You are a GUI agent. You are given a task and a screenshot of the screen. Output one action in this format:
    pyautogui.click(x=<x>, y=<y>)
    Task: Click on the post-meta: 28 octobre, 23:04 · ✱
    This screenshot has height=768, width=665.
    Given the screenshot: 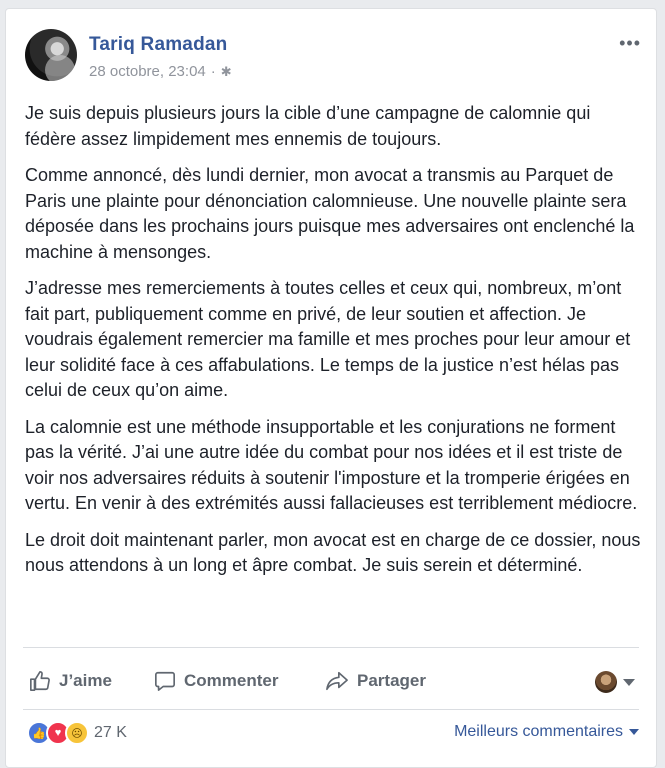 What is the action you would take?
    pyautogui.click(x=160, y=71)
    